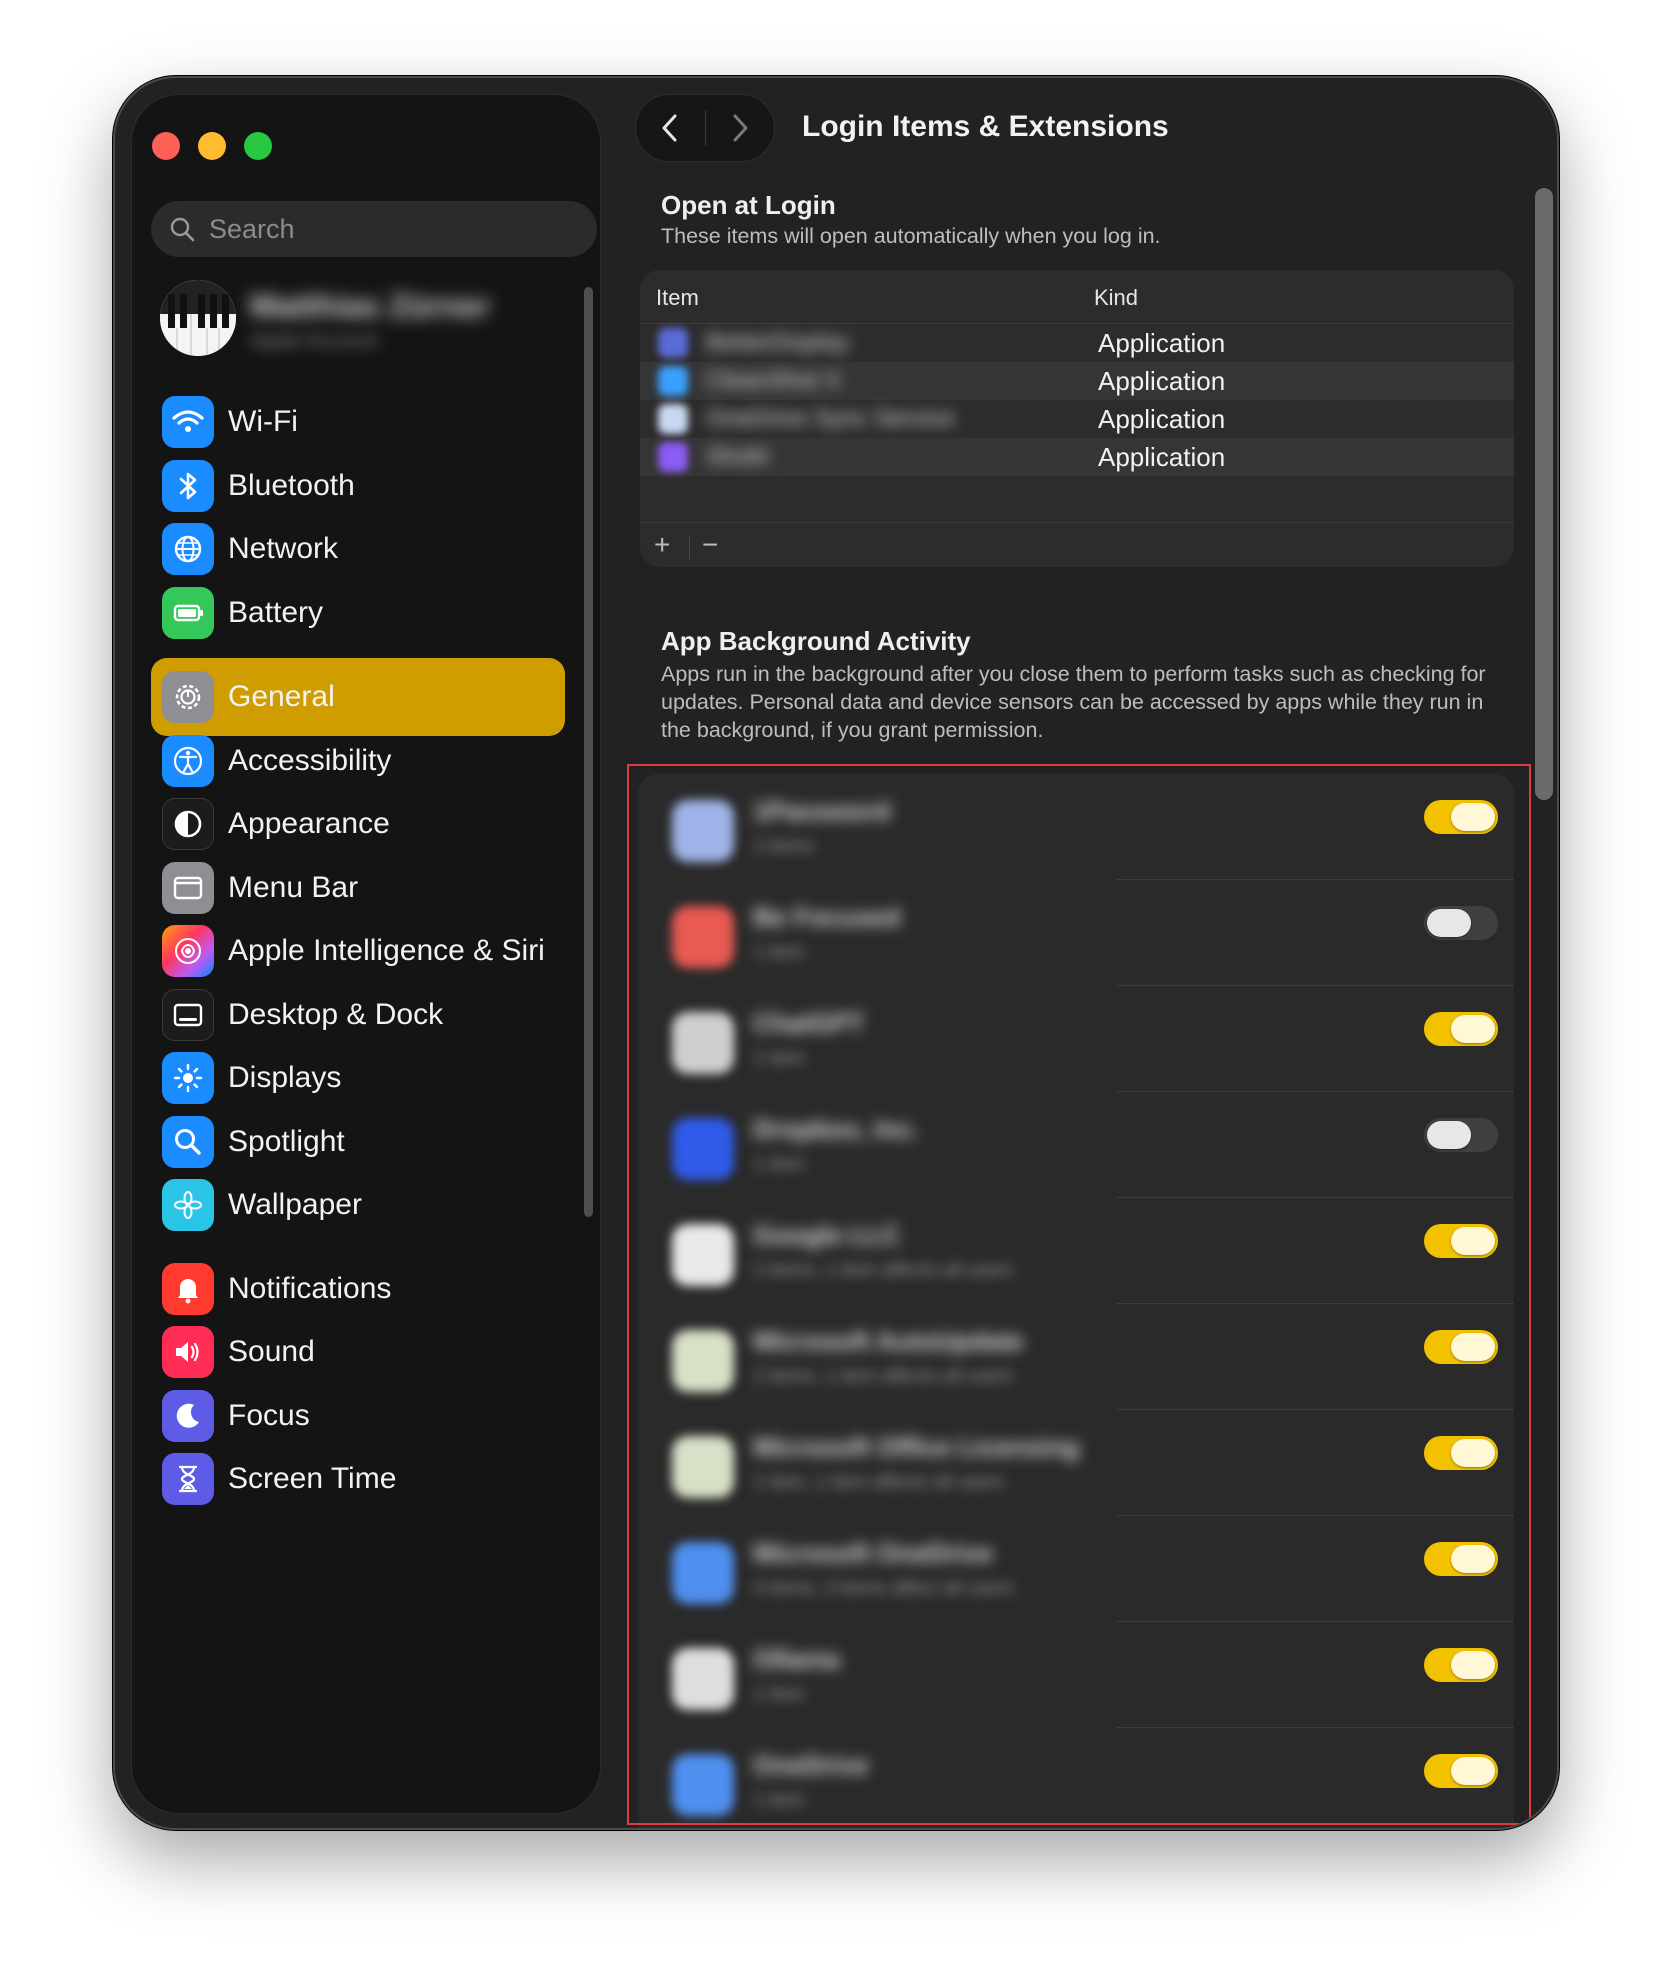 The height and width of the screenshot is (1978, 1670). Describe the element at coordinates (283, 548) in the screenshot. I see `sidebar-item-label: Network` at that location.